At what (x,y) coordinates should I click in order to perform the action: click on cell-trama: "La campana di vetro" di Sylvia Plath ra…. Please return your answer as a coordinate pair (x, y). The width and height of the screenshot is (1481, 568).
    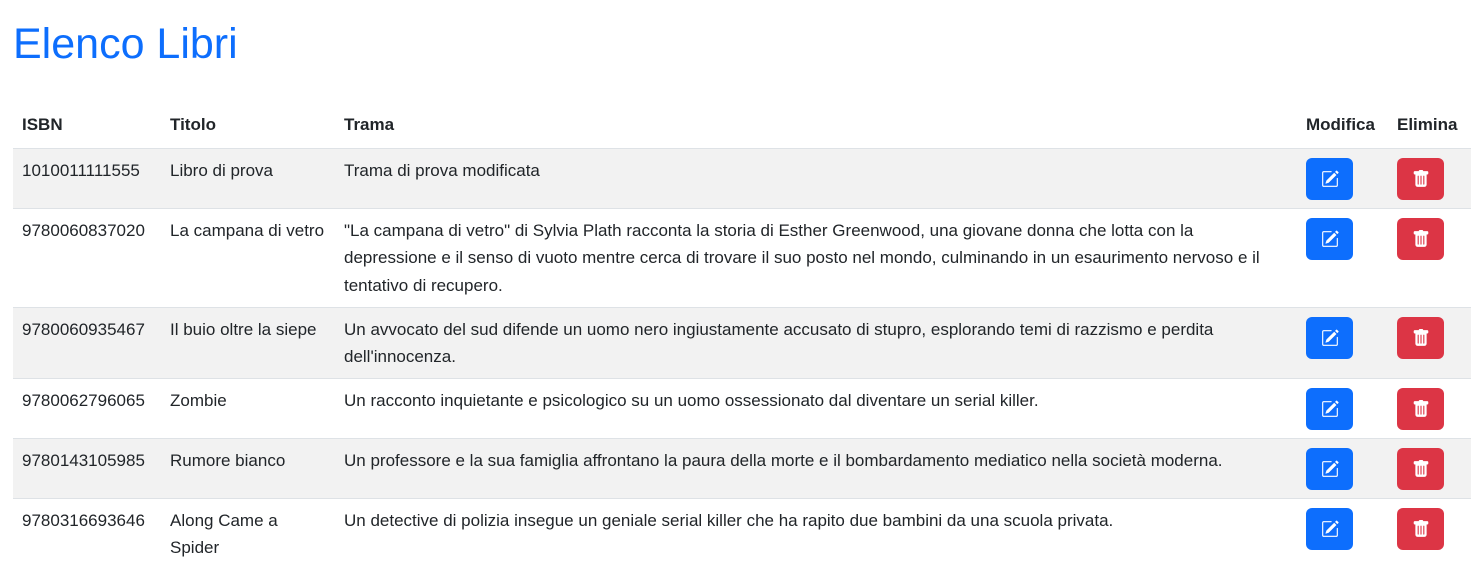
    Looking at the image, I should click on (816, 258).